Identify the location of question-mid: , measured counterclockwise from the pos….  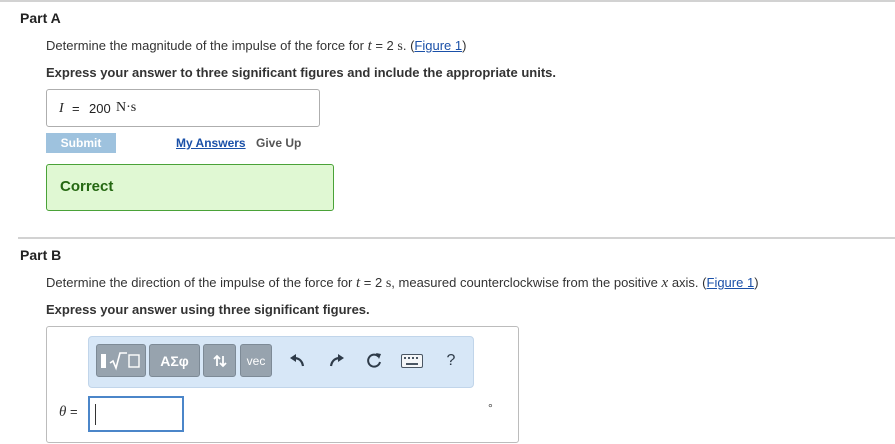
(526, 282).